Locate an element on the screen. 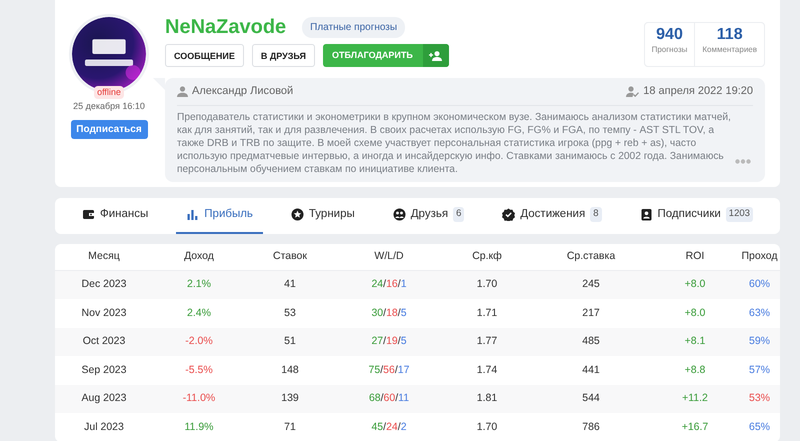 The width and height of the screenshot is (800, 441). table-cell-text: 1.81 is located at coordinates (487, 398).